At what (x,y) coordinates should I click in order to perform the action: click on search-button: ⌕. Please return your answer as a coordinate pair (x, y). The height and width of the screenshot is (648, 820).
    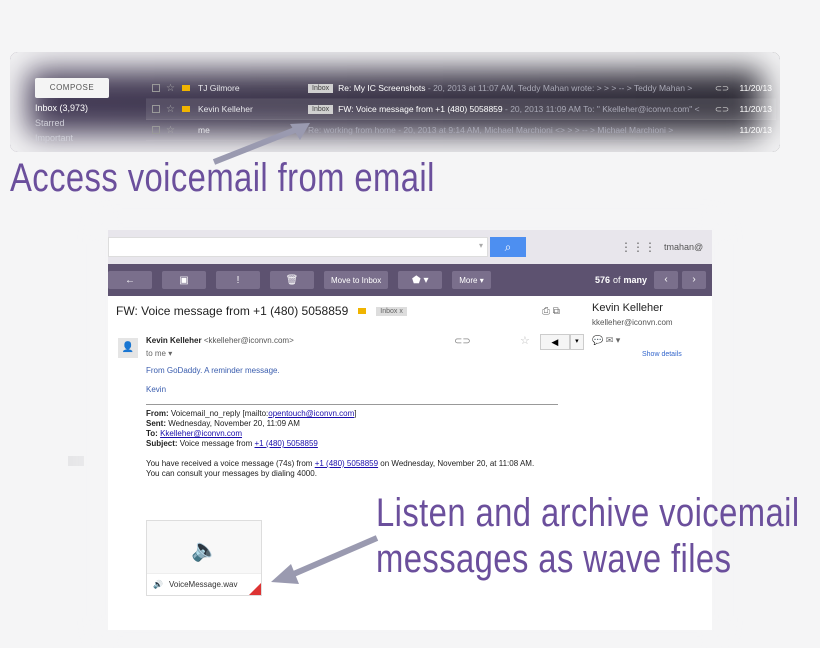
    Looking at the image, I should click on (508, 247).